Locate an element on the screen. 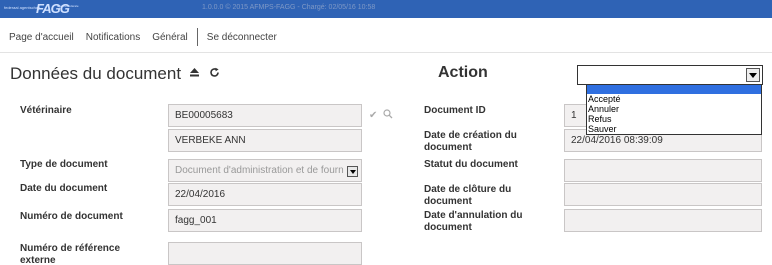 Image resolution: width=772 pixels, height=265 pixels. section-title-text: Données du document is located at coordinates (96, 73).